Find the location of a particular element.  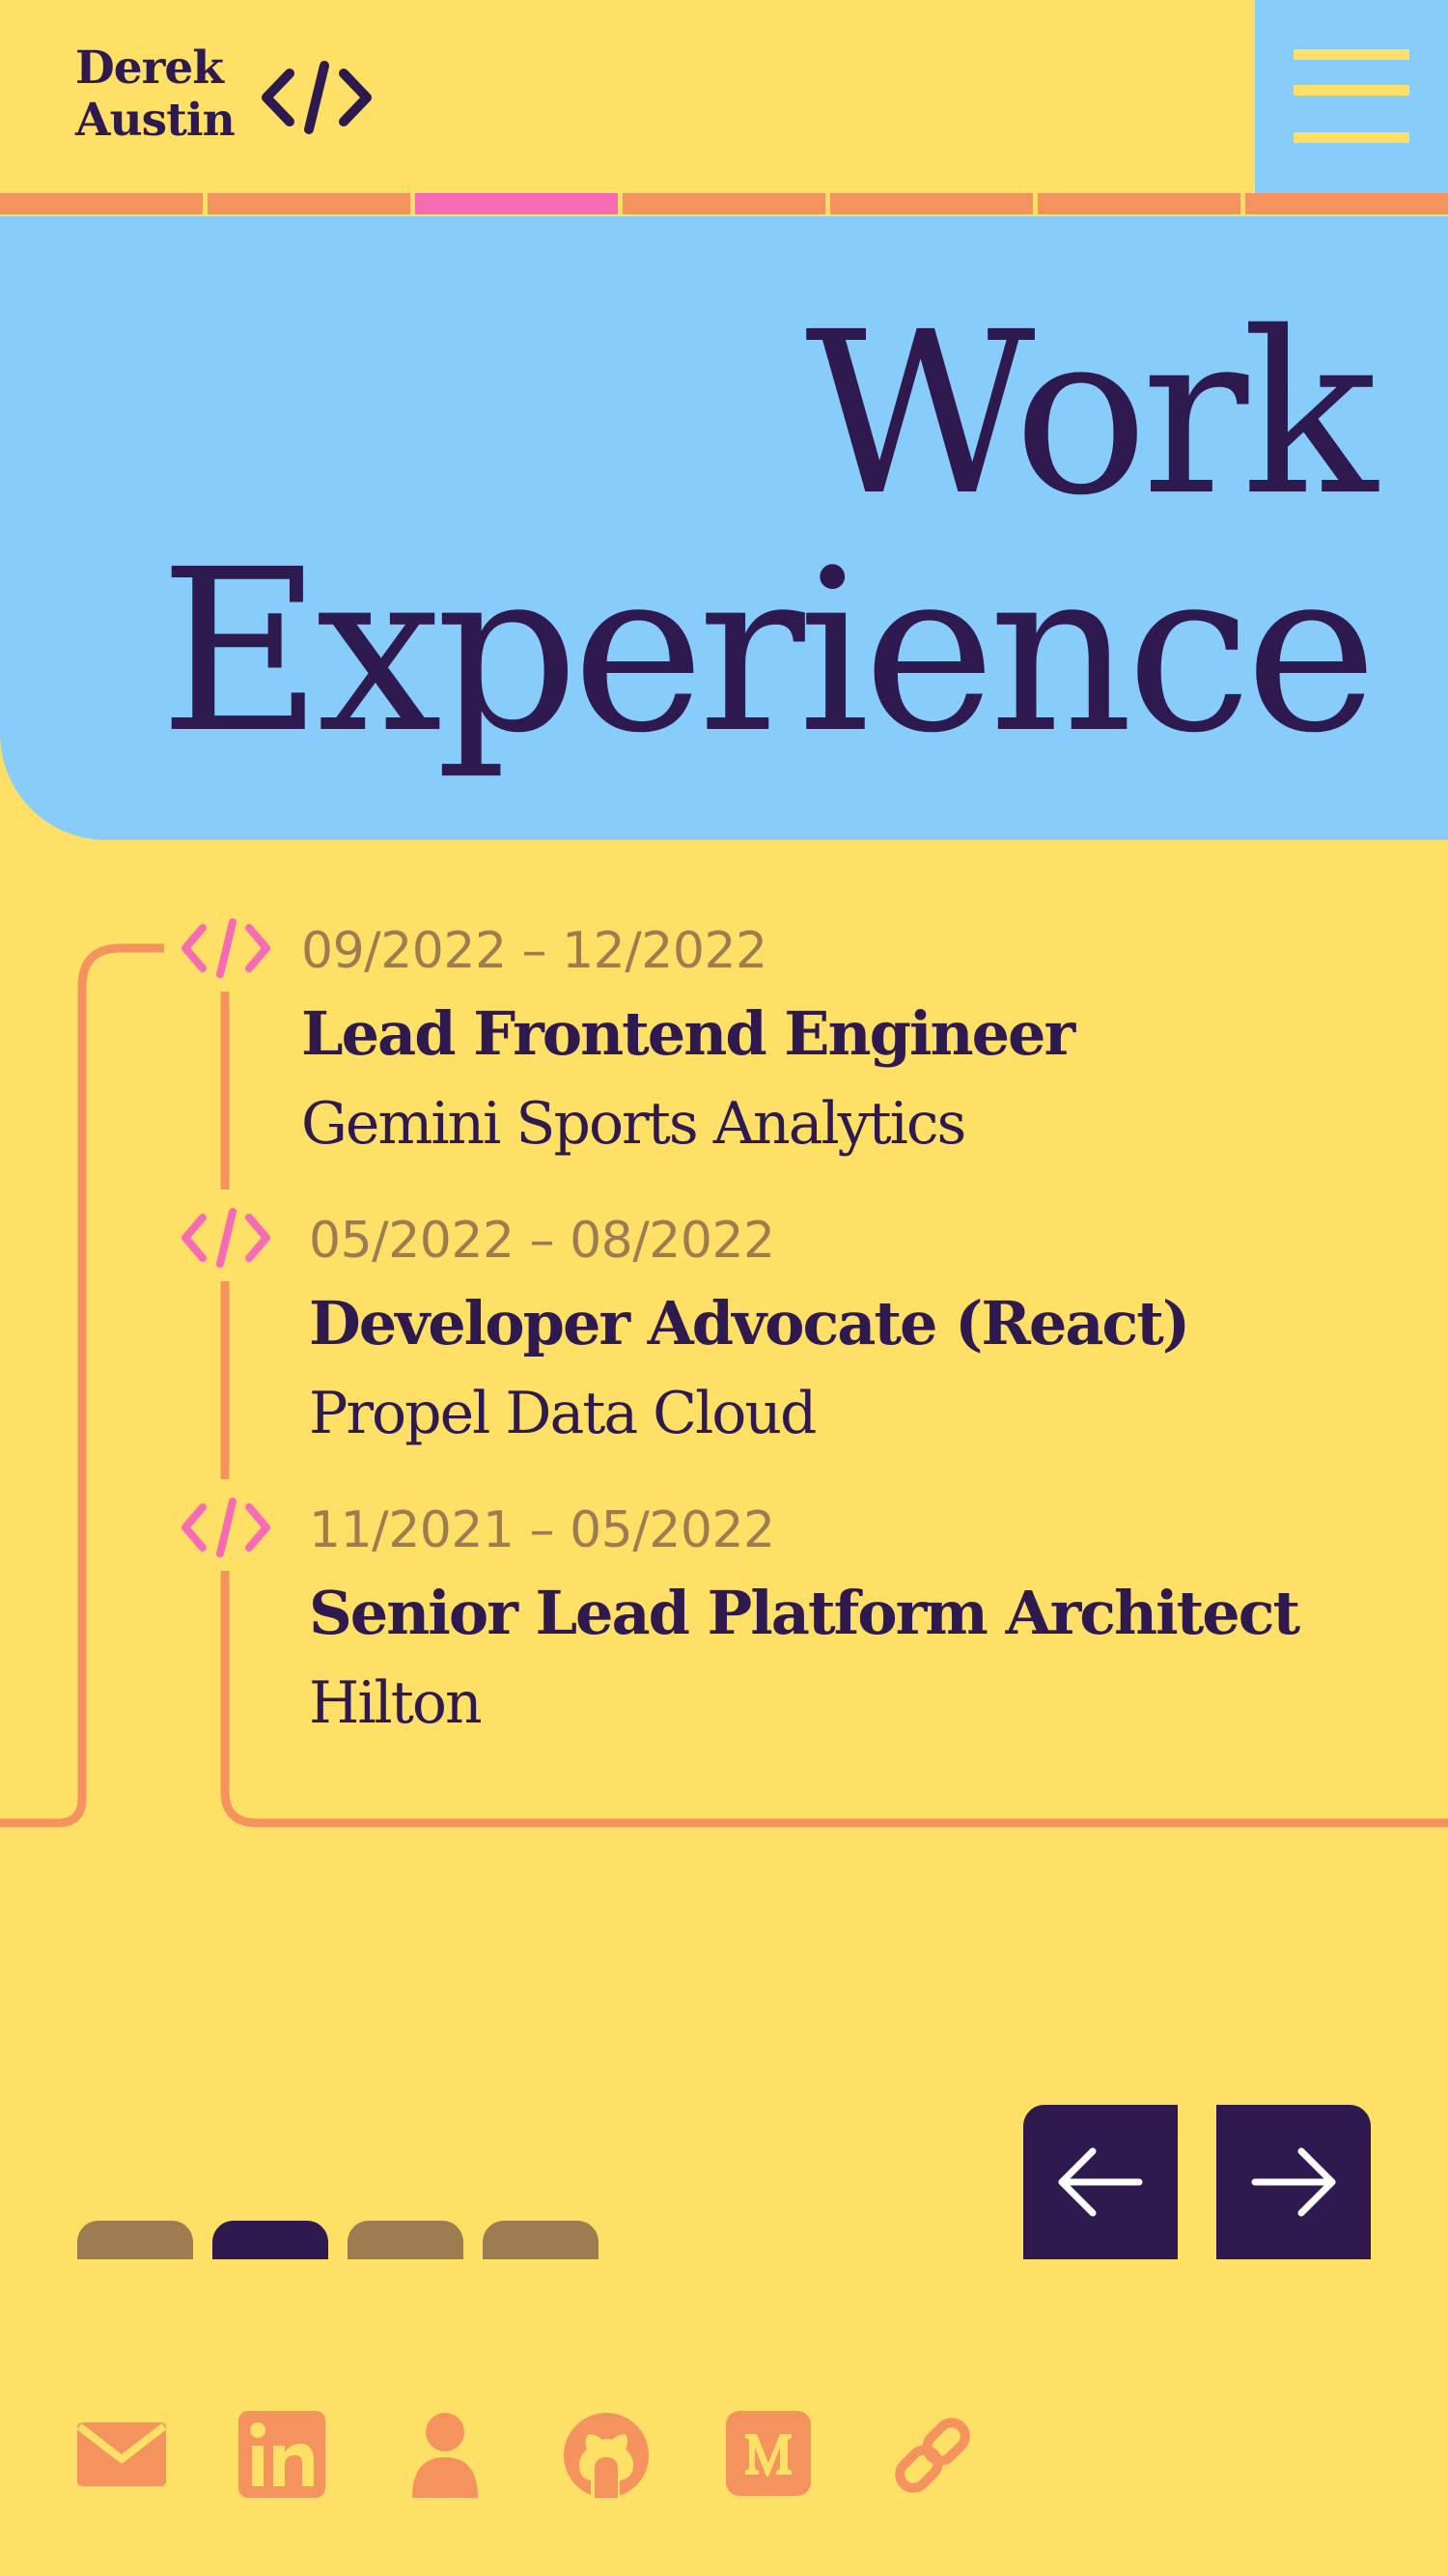

previous-button is located at coordinates (1101, 2182).